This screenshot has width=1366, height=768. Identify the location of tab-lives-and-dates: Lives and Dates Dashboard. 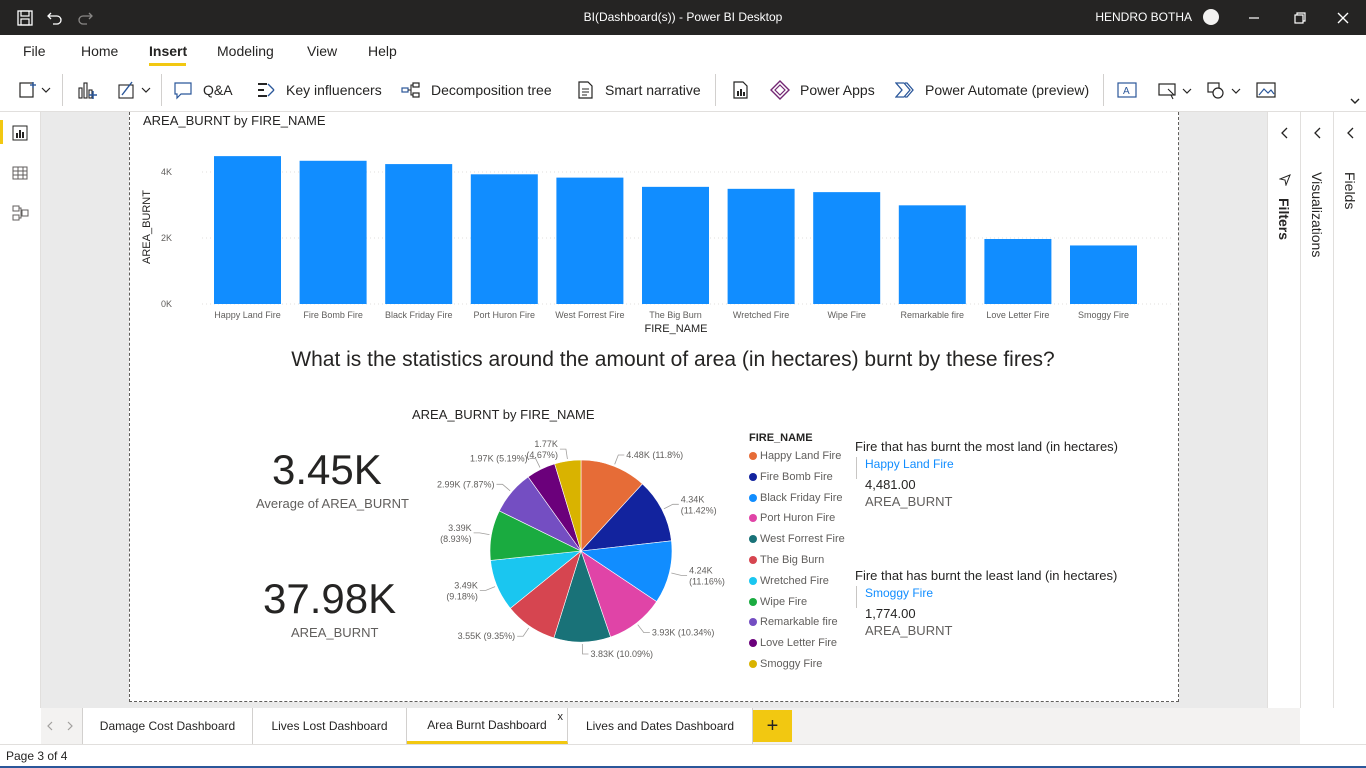
(660, 726).